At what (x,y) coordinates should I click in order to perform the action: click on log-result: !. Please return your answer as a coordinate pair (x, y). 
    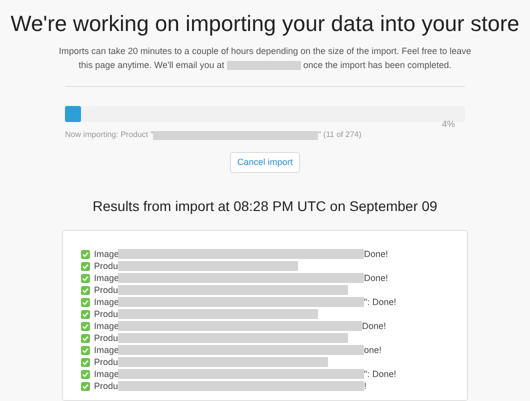
    Looking at the image, I should click on (365, 386).